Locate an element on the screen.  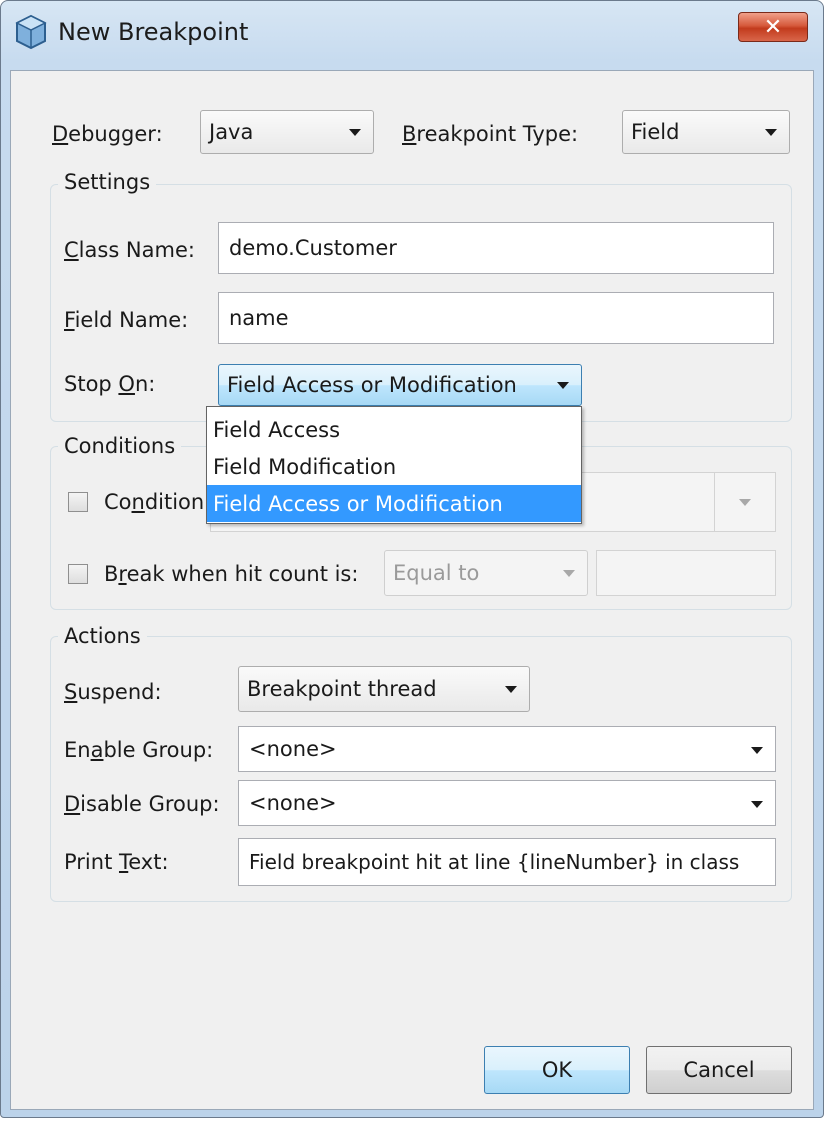
class-name-label: Class Name: is located at coordinates (129, 250).